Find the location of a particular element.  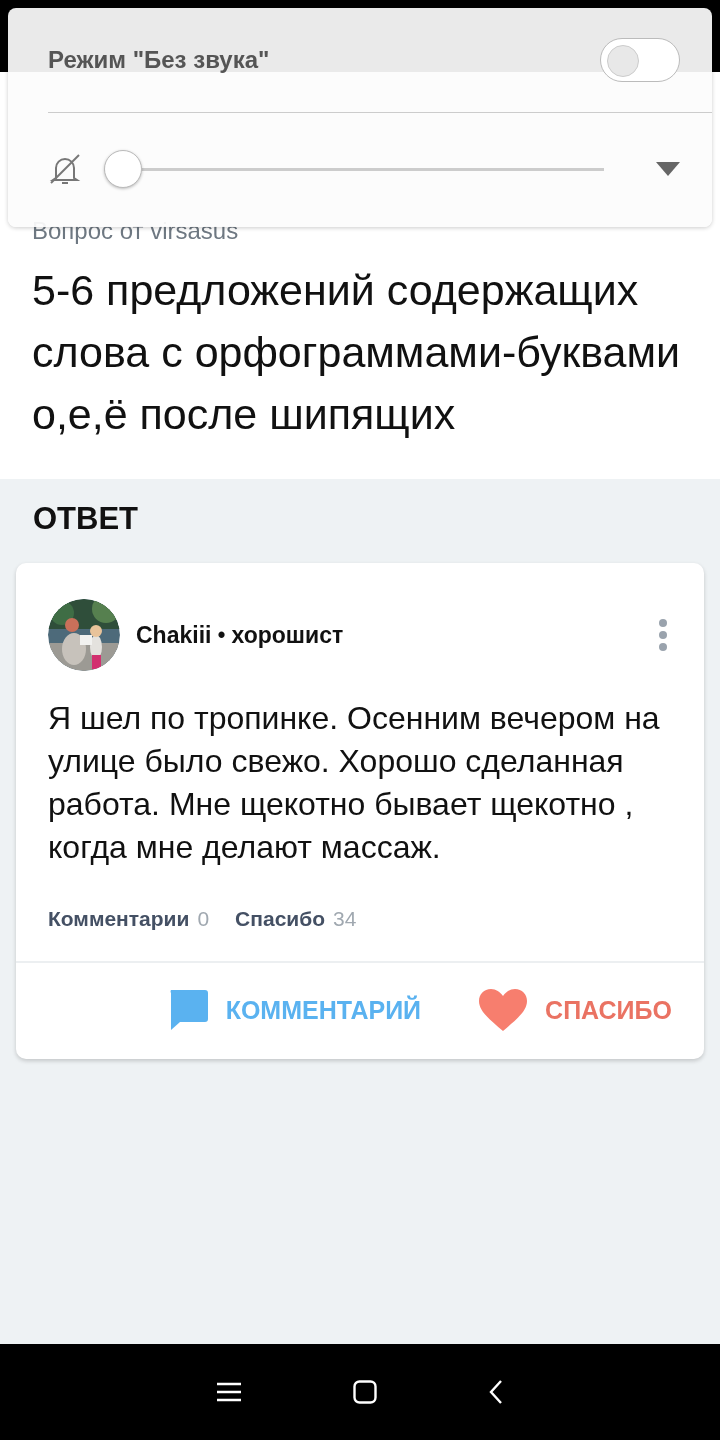

stat-label: Спасибо is located at coordinates (280, 919).